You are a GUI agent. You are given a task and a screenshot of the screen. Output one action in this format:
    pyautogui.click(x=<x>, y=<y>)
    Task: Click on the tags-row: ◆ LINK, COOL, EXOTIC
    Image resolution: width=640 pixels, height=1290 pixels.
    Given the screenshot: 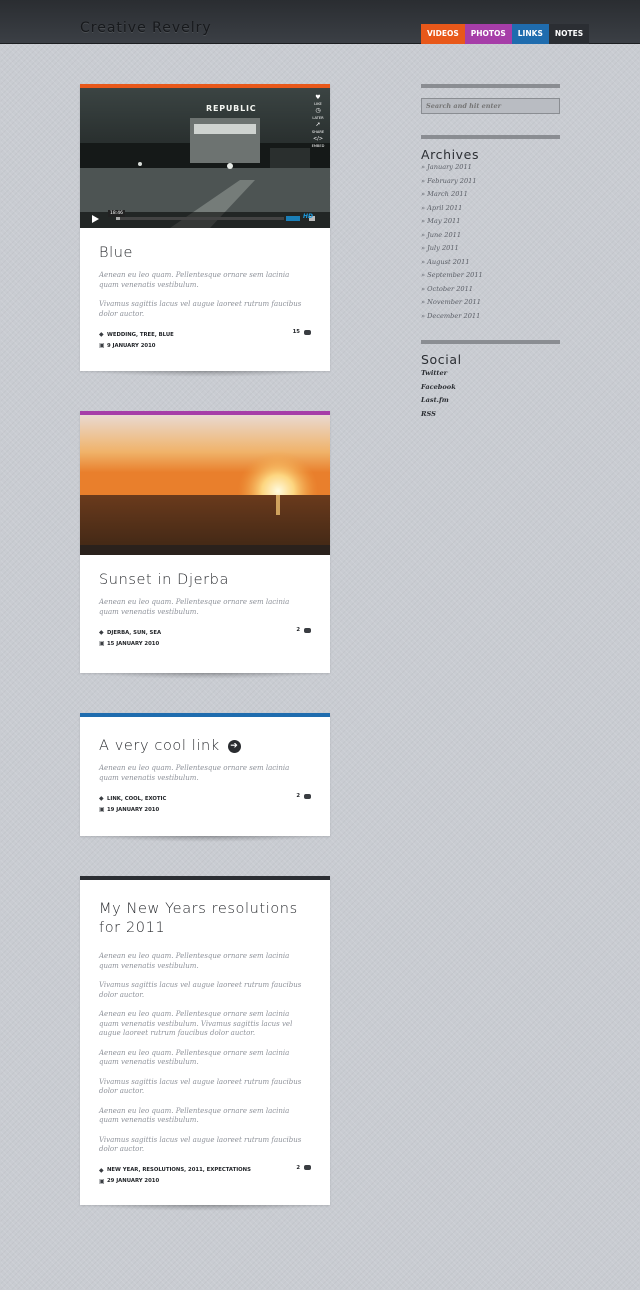 What is the action you would take?
    pyautogui.click(x=205, y=798)
    